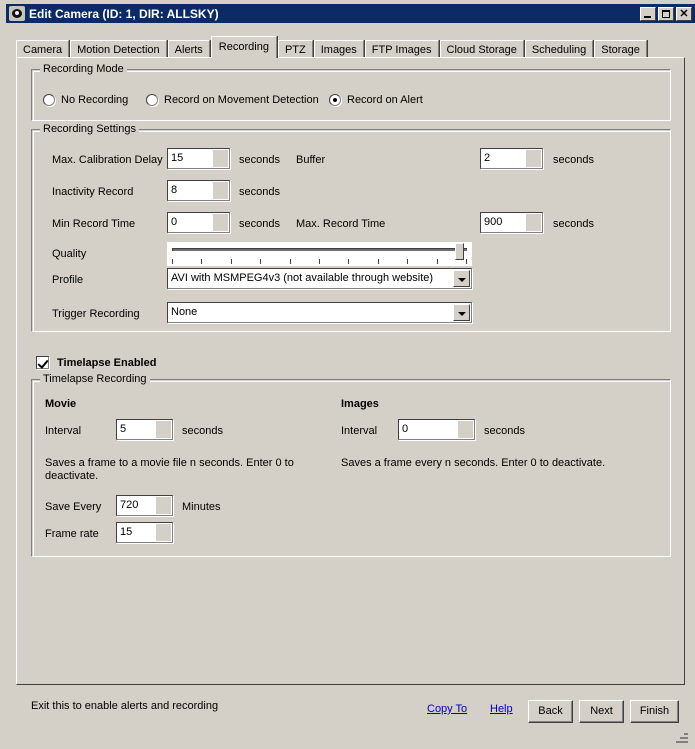  What do you see at coordinates (559, 49) in the screenshot?
I see `tab-scheduling: Scheduling` at bounding box center [559, 49].